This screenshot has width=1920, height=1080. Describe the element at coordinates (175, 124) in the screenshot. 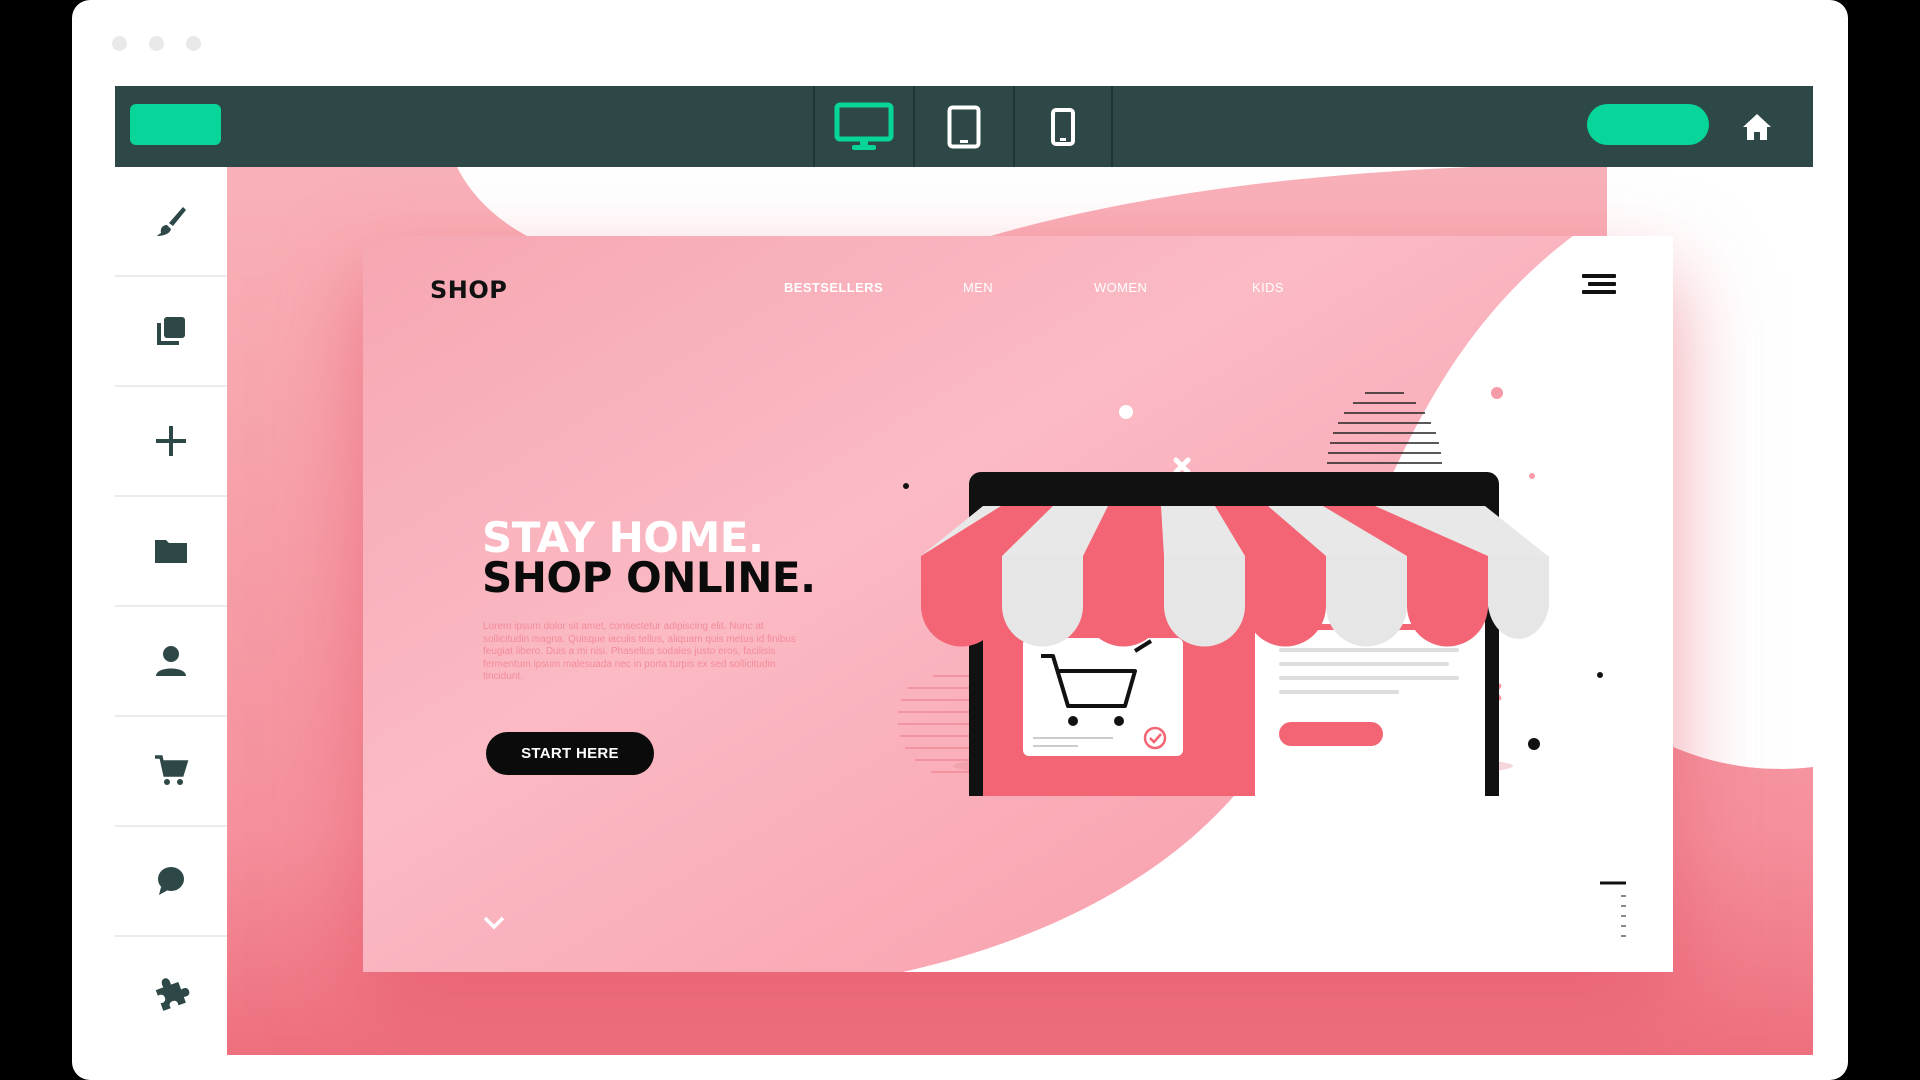

I see `toolbar-left-button` at that location.